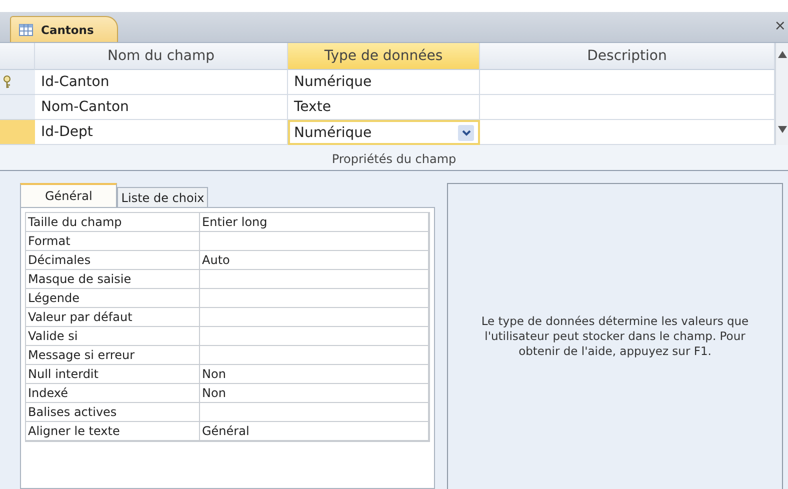 The width and height of the screenshot is (788, 489). Describe the element at coordinates (113, 222) in the screenshot. I see `property-label: Taille du champ` at that location.